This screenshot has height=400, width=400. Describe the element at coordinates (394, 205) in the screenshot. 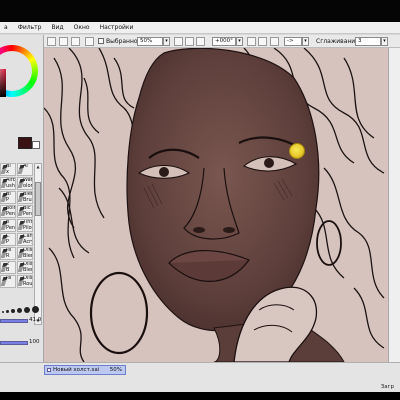

I see `canvas-vertical-scrollbar` at that location.